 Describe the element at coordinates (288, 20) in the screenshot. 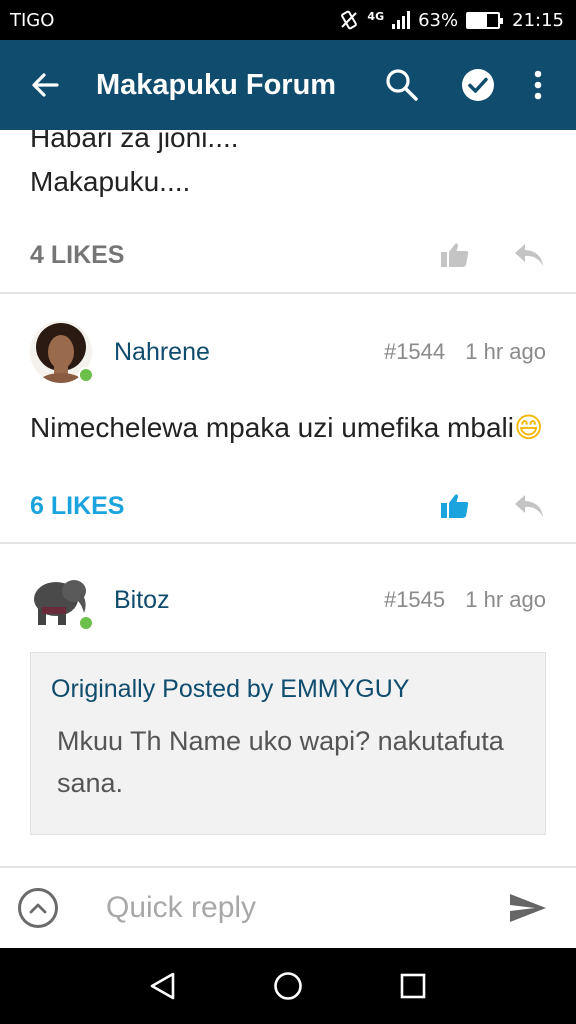

I see `status-bar: TIGO 4G 63% 21:15` at that location.